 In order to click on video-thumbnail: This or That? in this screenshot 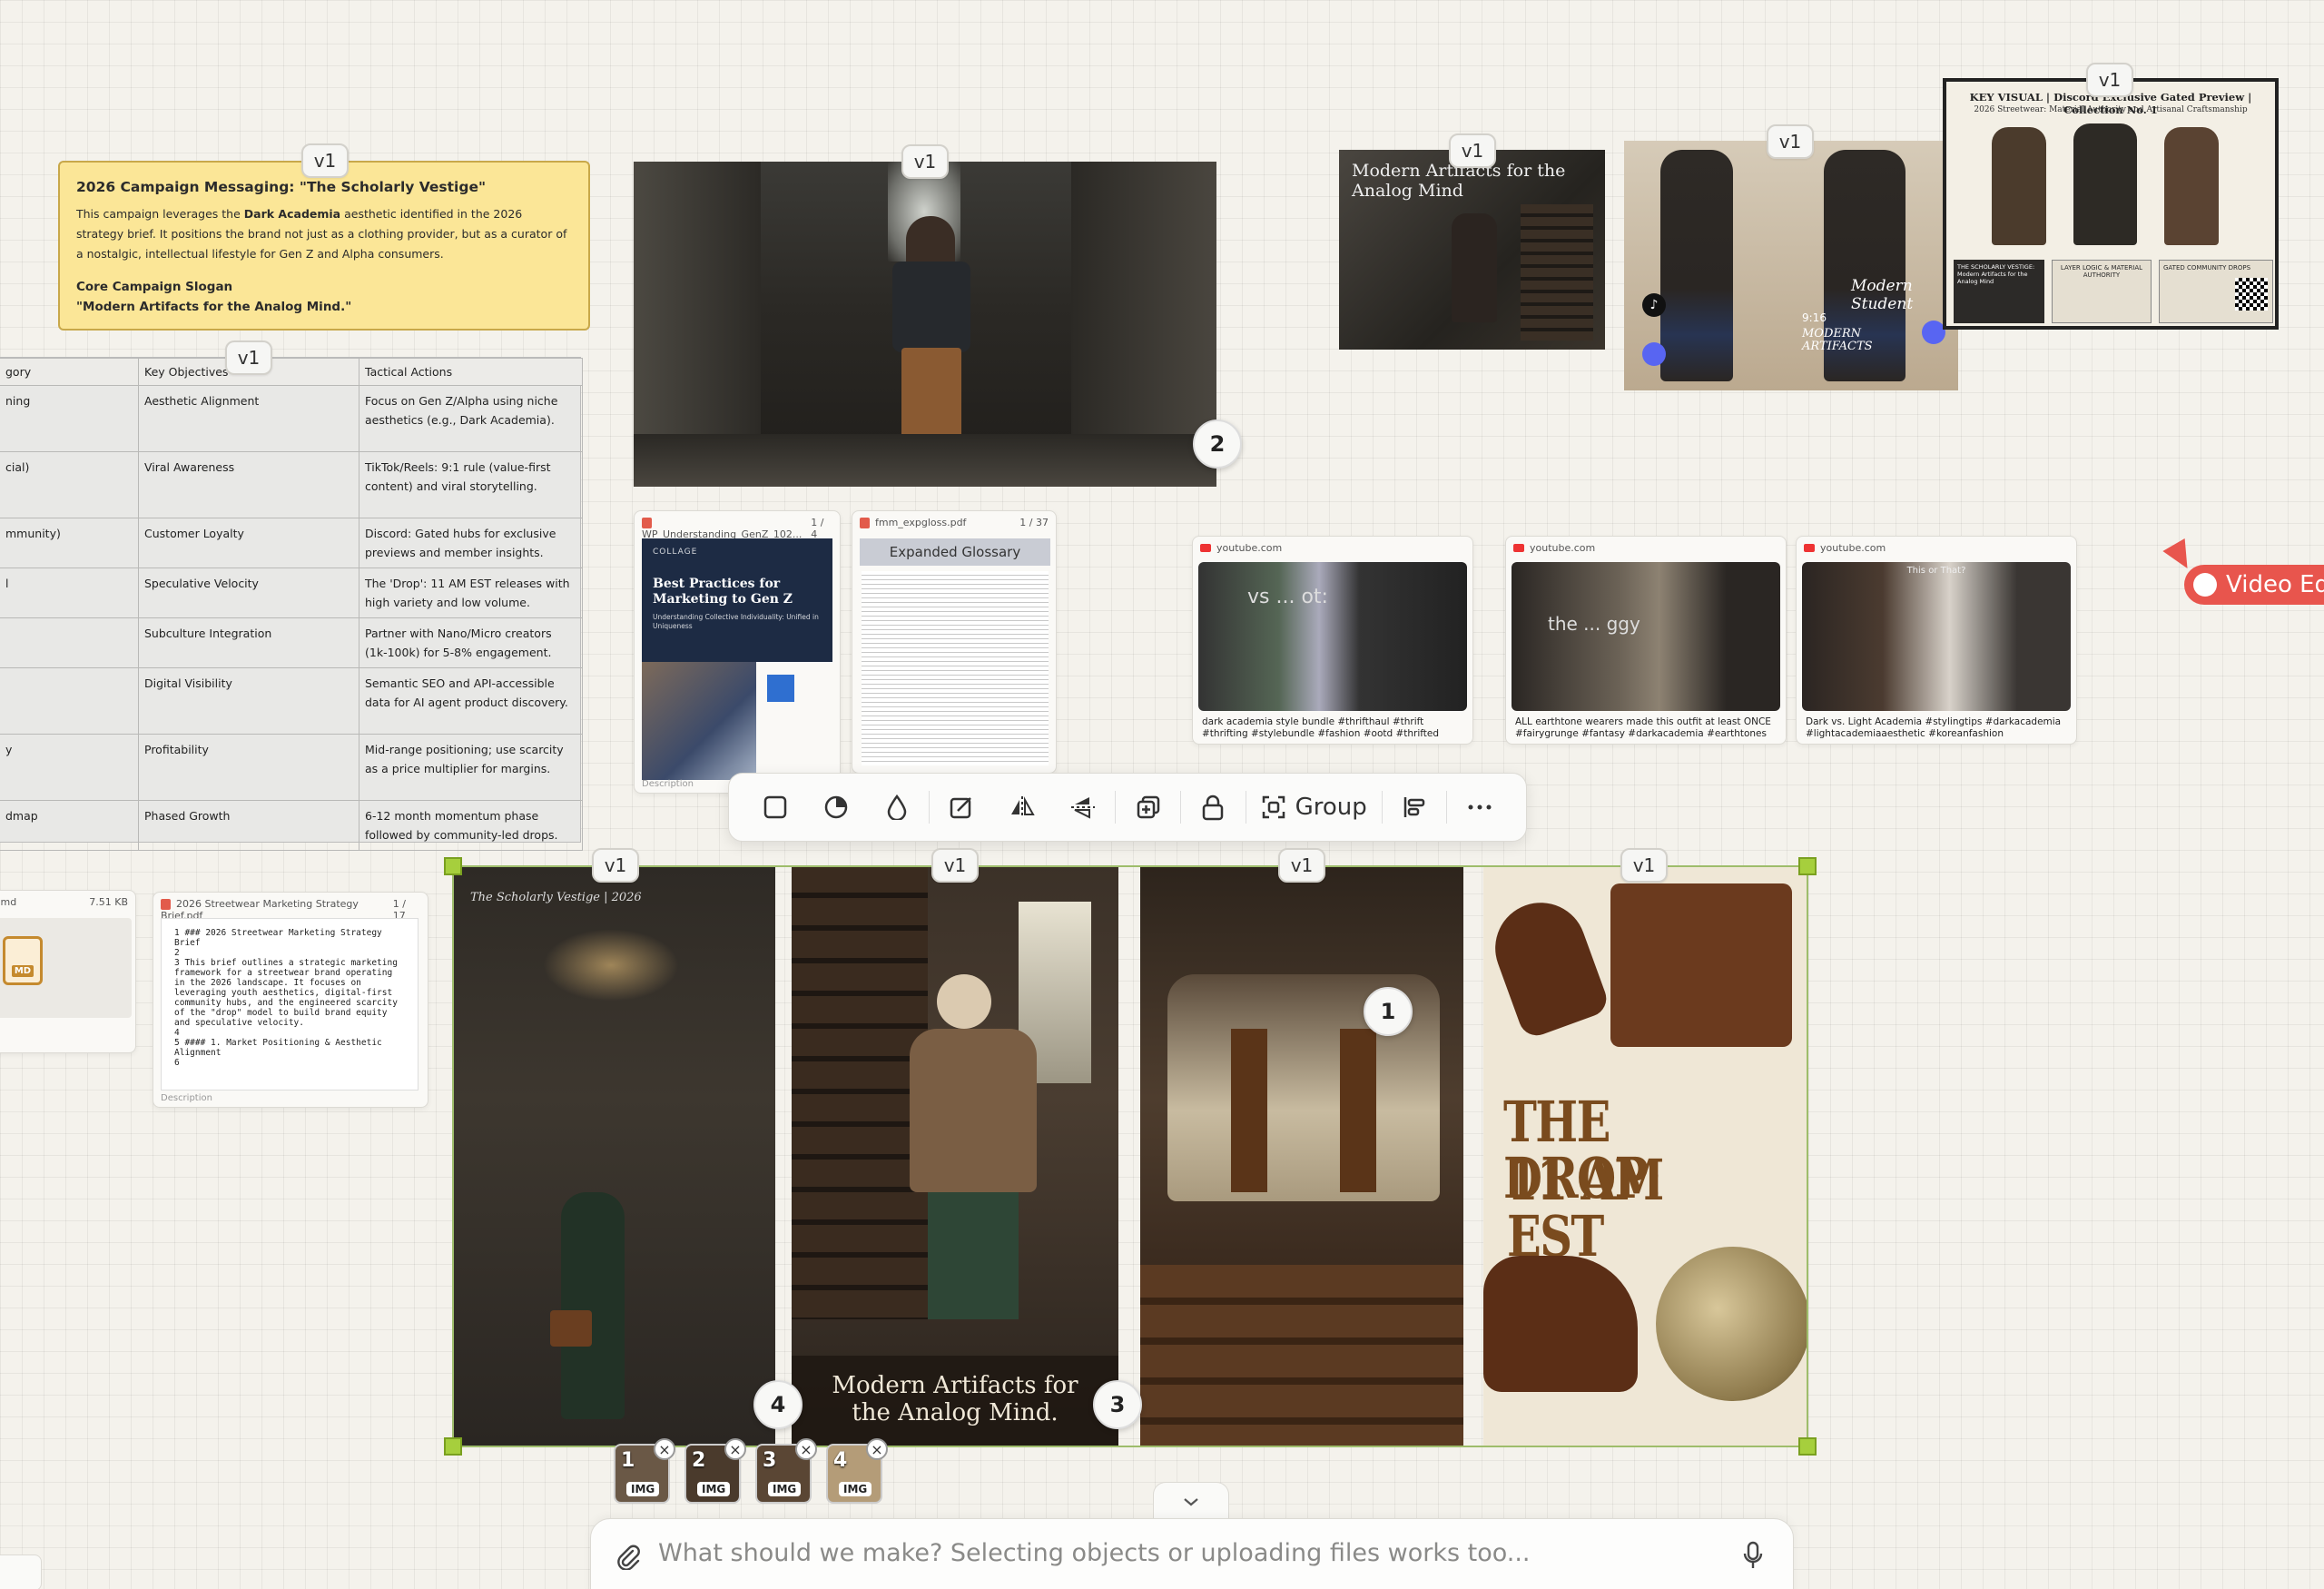, I will do `click(1936, 636)`.